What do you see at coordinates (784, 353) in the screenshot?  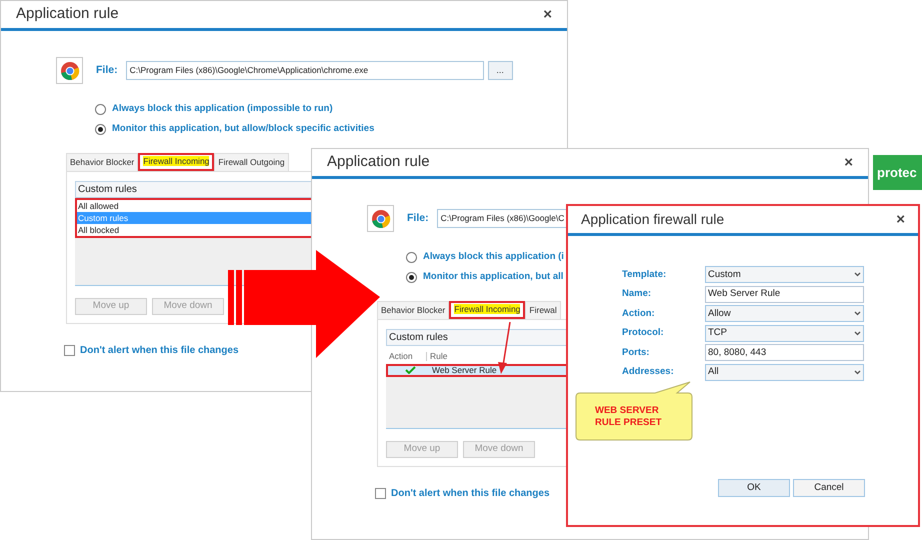 I see `input-field: 80, 8080, 443` at bounding box center [784, 353].